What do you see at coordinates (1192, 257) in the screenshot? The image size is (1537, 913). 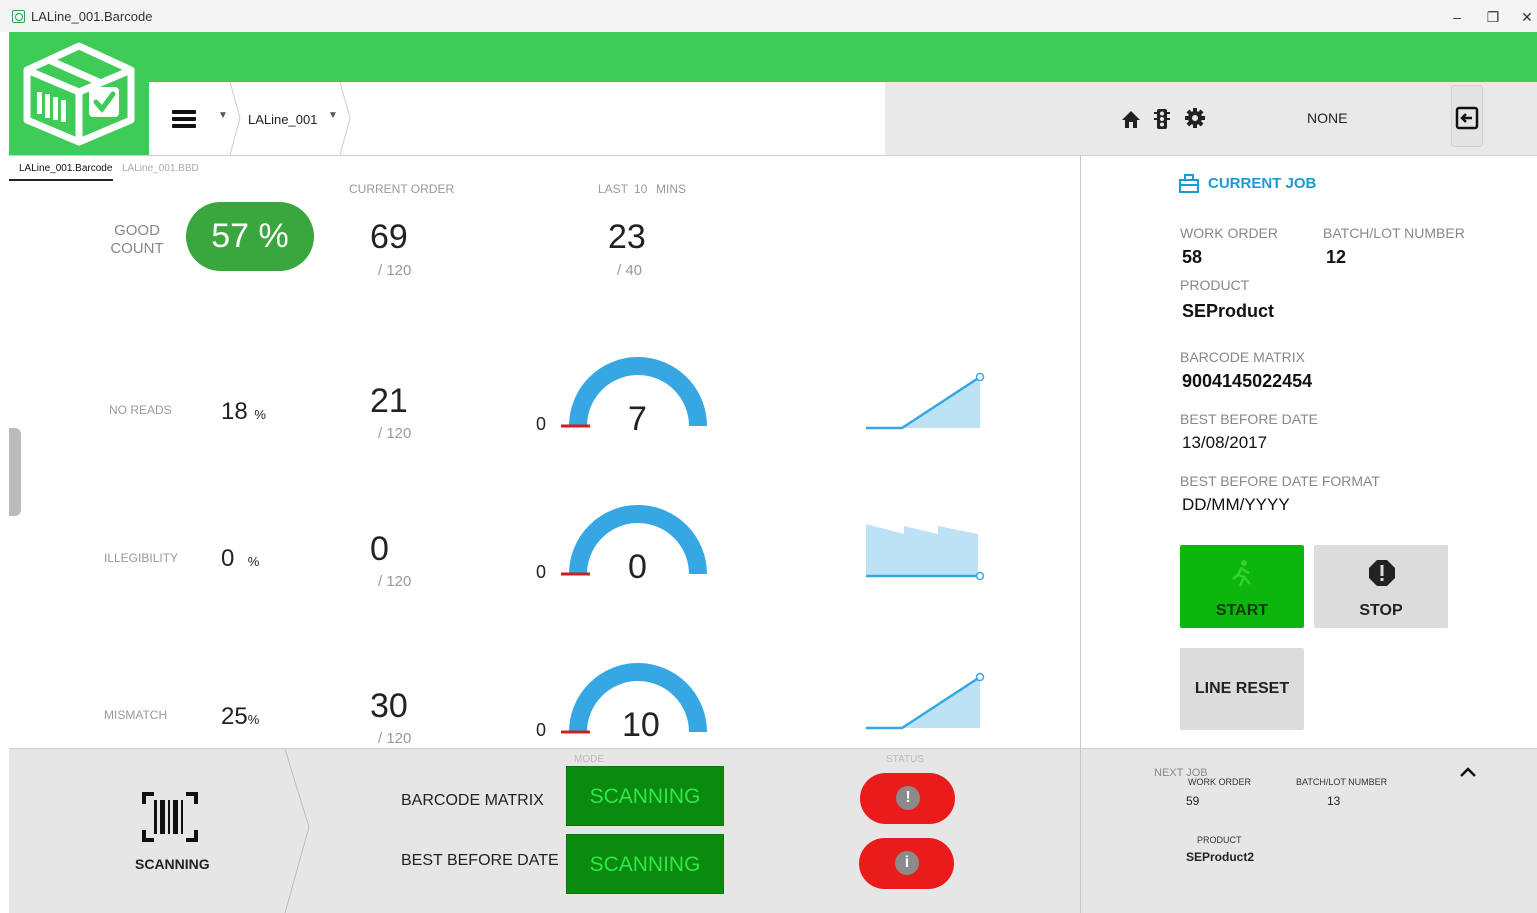 I see `work-order-value: 58` at bounding box center [1192, 257].